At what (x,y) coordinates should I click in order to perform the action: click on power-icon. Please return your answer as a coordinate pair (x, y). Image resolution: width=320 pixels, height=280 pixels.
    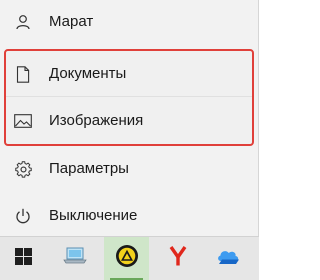
    Looking at the image, I should click on (23, 216).